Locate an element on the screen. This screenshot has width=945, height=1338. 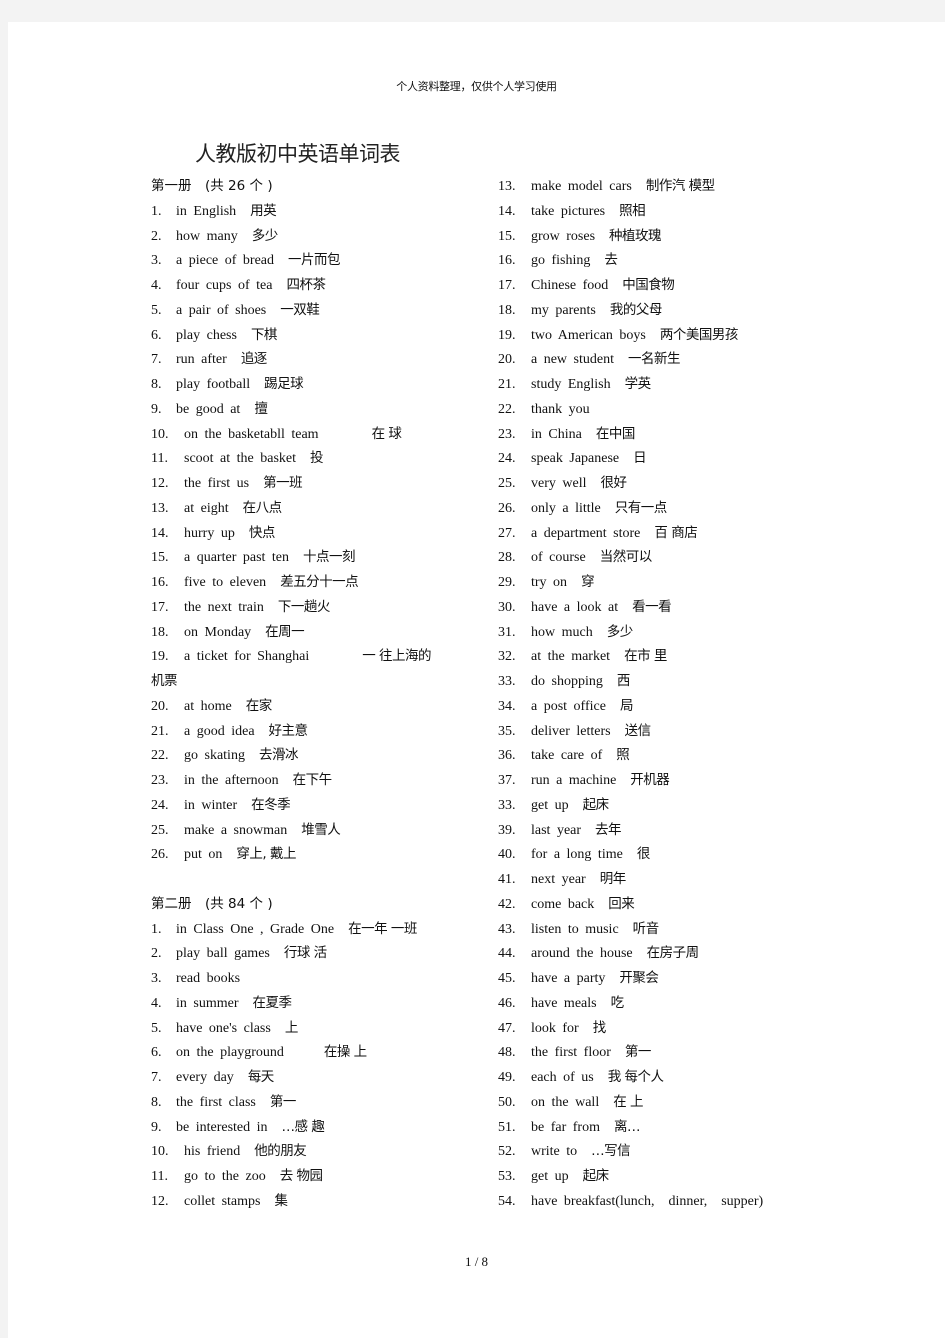
vocab-chinese: 追逐 is located at coordinates (254, 359).